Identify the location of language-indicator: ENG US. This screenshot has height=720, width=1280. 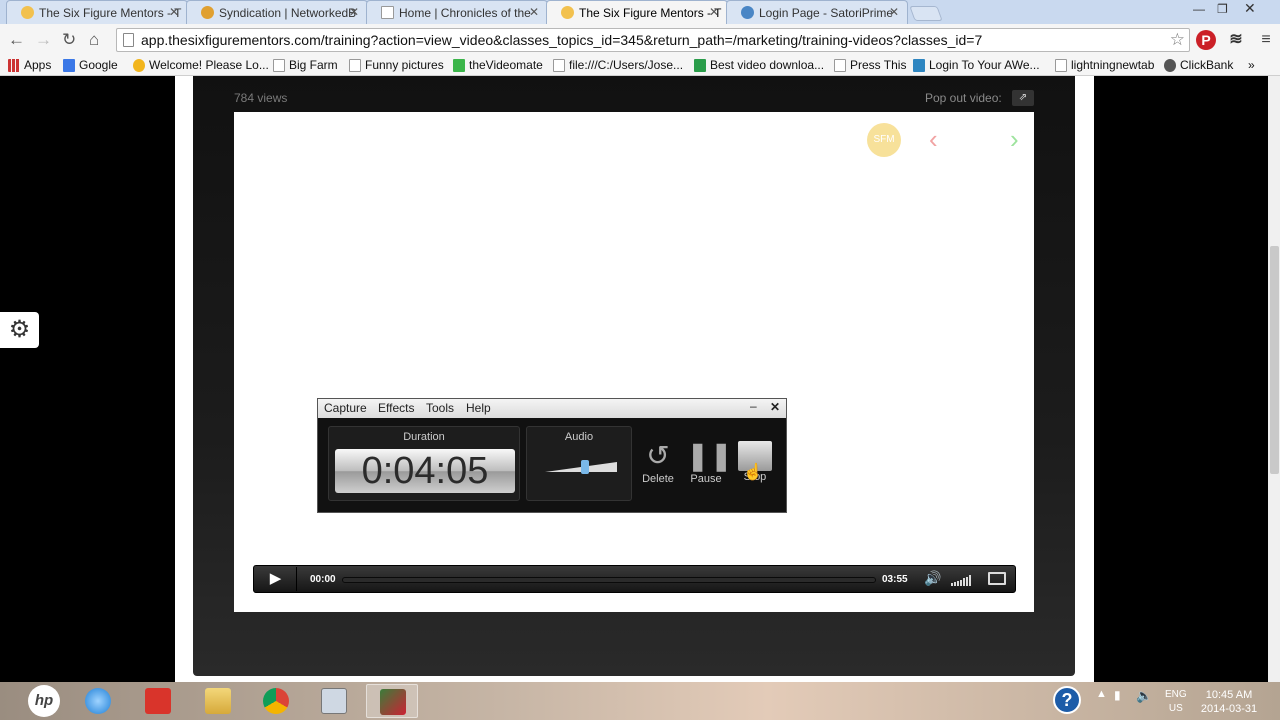
(1176, 702).